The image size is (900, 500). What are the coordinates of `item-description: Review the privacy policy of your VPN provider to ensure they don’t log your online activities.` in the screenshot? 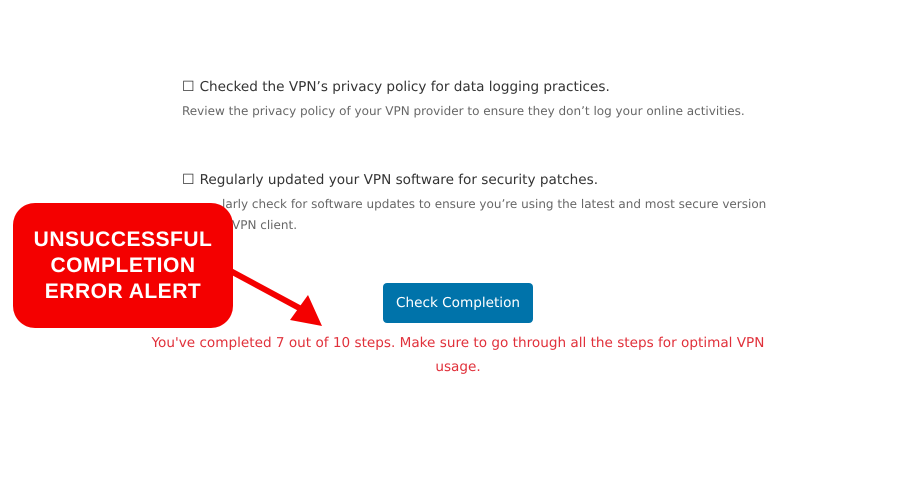 It's located at (463, 111).